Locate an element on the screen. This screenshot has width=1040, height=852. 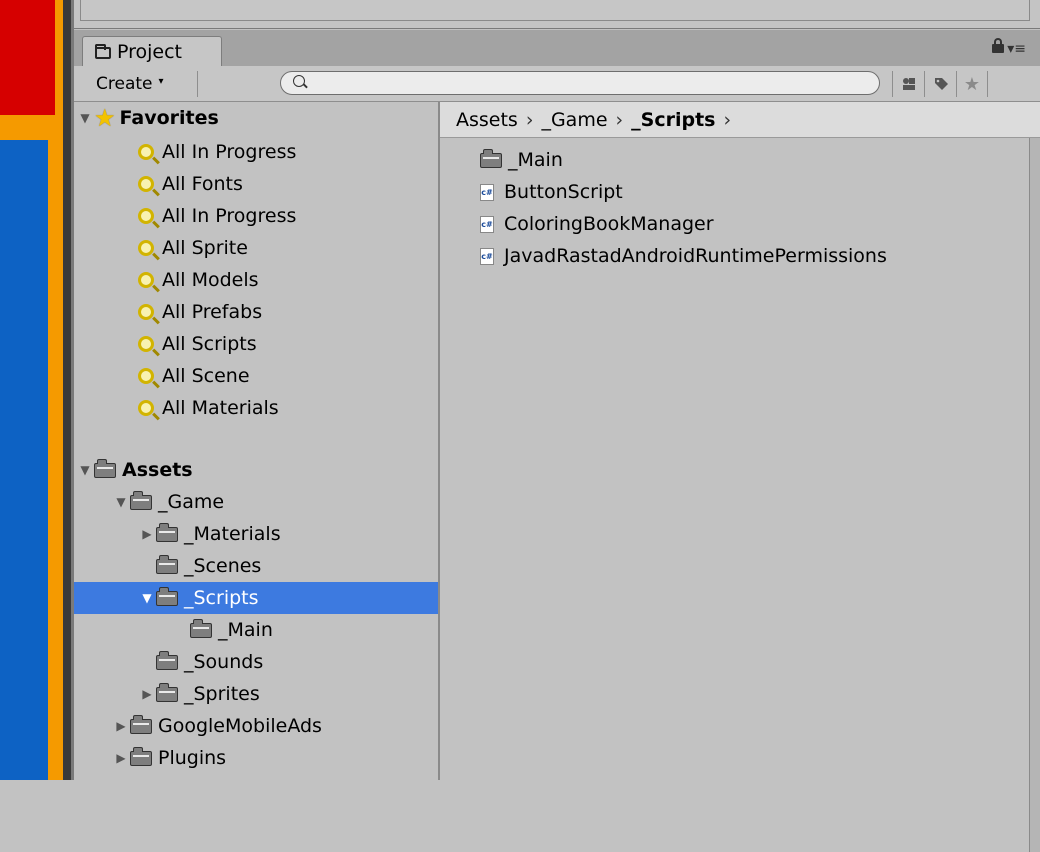
file-item-script: c# ColoringBookManager is located at coordinates (597, 224).